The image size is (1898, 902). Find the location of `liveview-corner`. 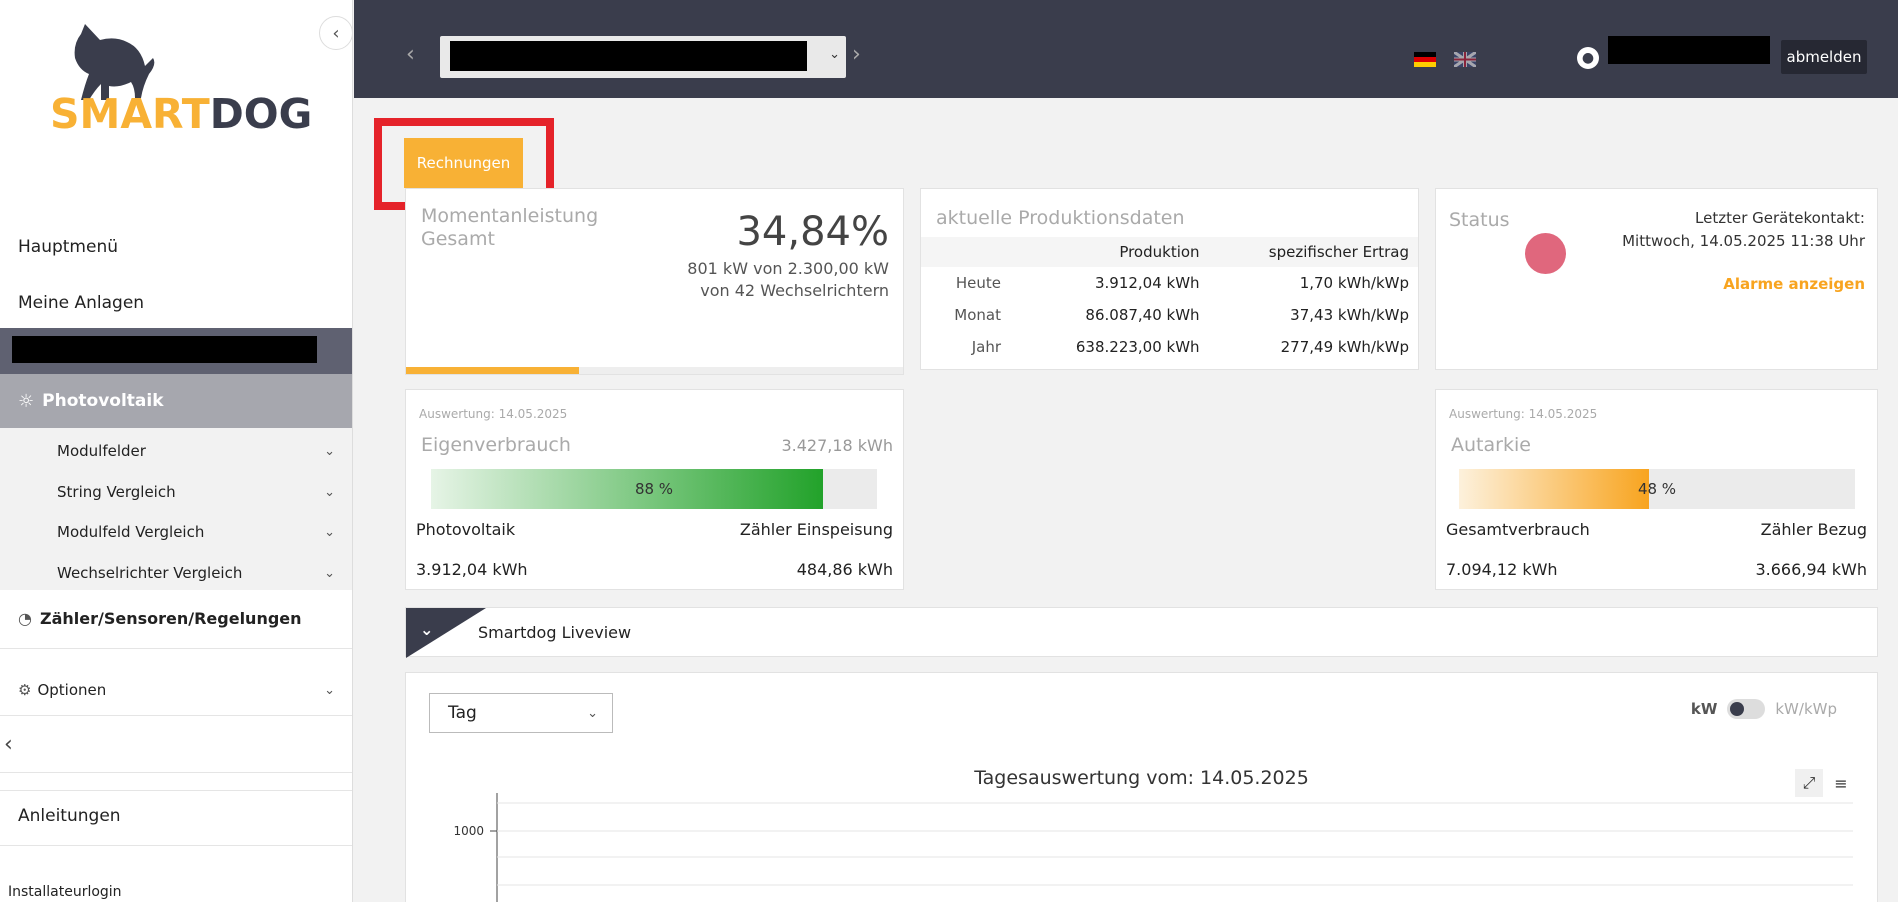

liveview-corner is located at coordinates (446, 633).